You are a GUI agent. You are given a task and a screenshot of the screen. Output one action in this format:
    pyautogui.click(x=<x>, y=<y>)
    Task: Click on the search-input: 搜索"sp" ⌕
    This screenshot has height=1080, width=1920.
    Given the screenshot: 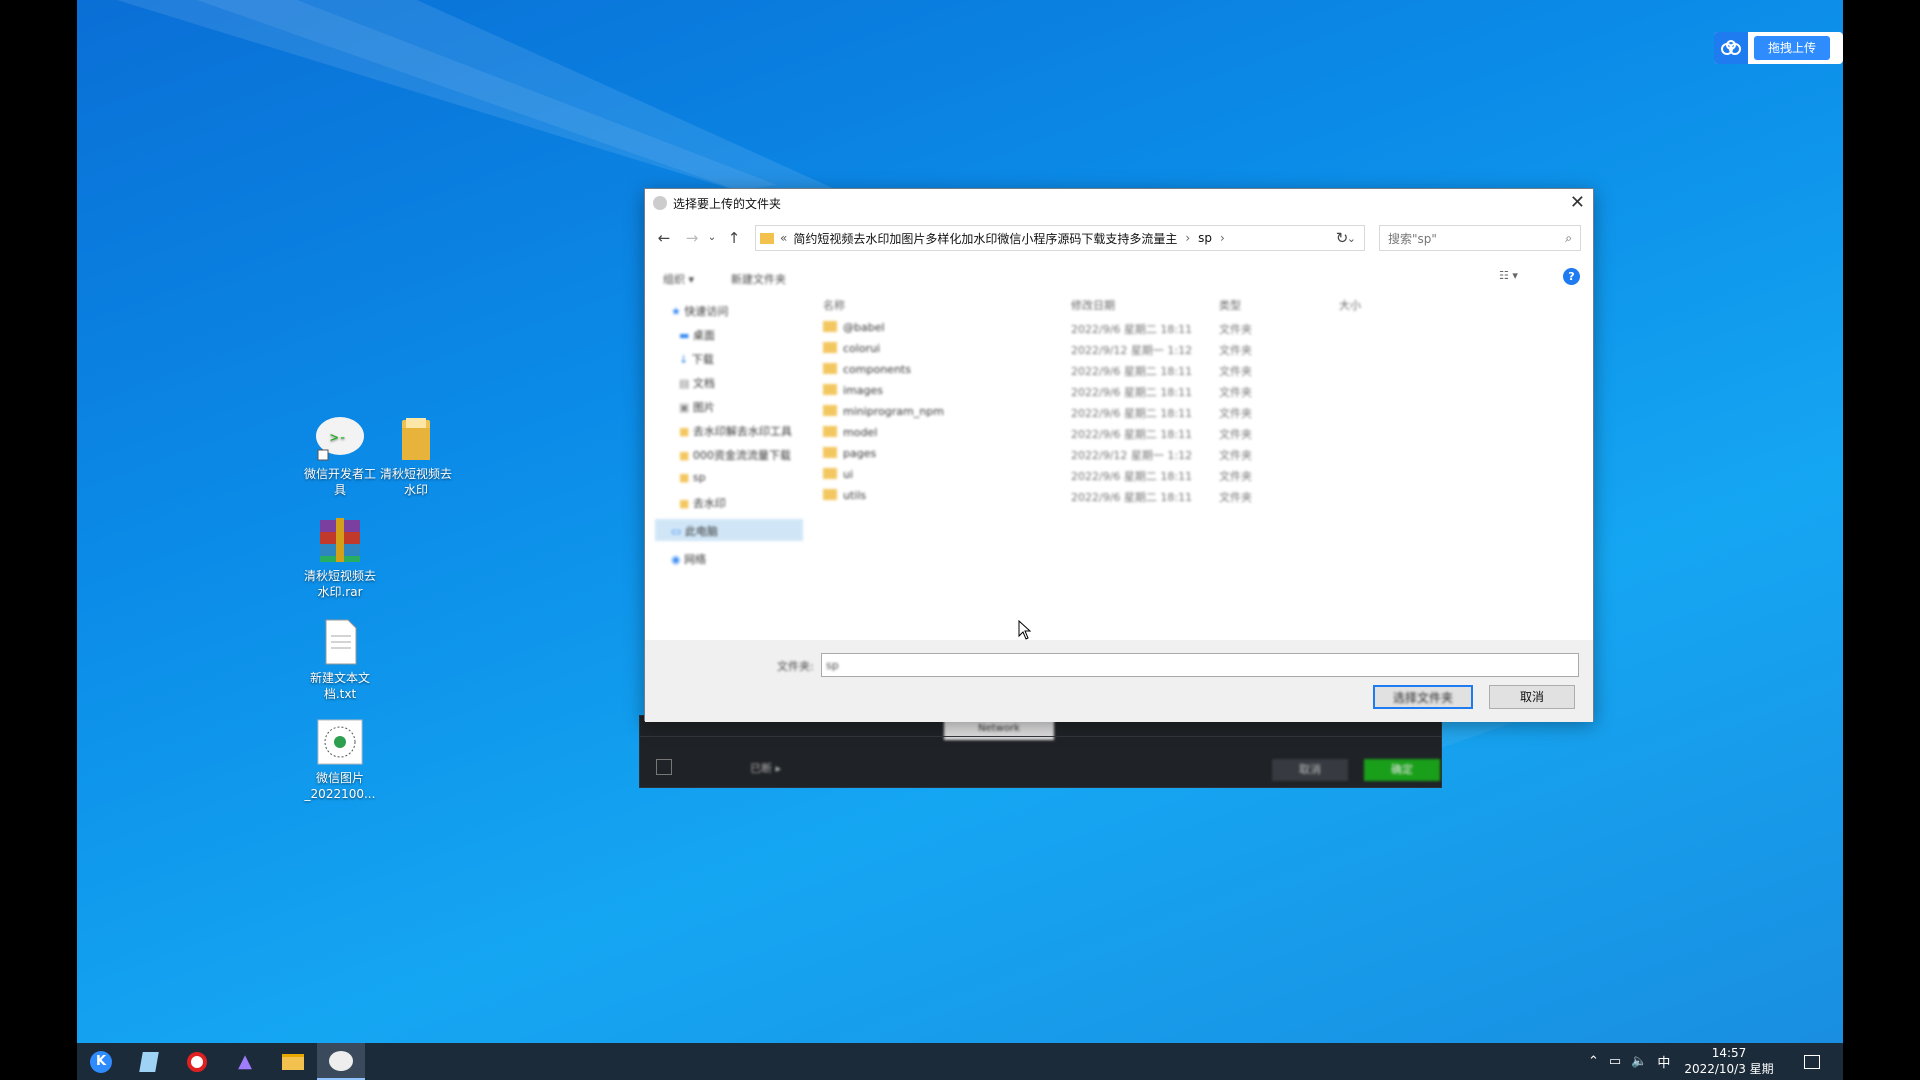 What is the action you would take?
    pyautogui.click(x=1480, y=238)
    